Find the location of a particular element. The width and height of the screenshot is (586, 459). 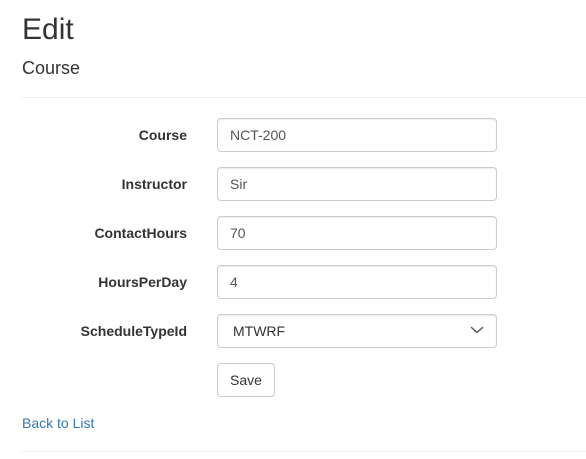

form-row-hours-per-day: HoursPerDay is located at coordinates (304, 282).